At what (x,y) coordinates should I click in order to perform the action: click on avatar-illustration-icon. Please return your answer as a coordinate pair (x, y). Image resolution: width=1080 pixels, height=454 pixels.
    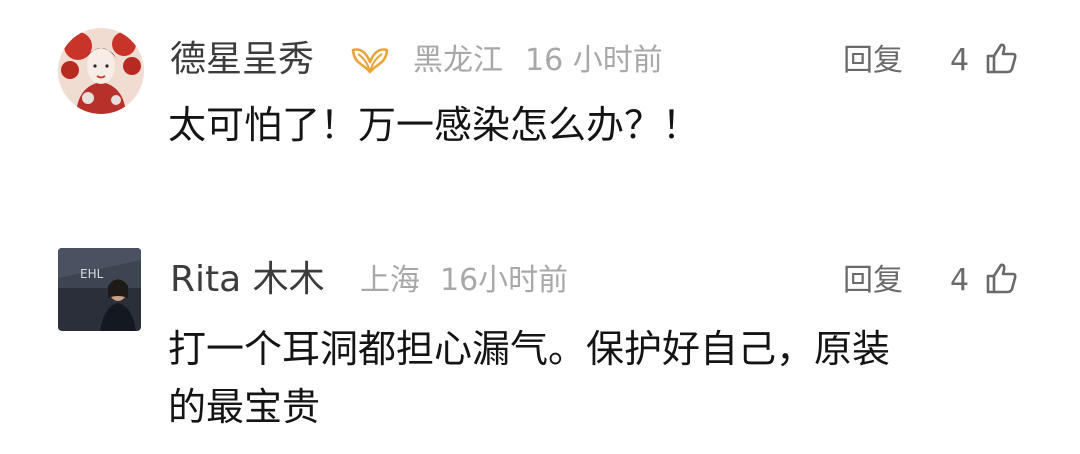
    Looking at the image, I should click on (101, 71).